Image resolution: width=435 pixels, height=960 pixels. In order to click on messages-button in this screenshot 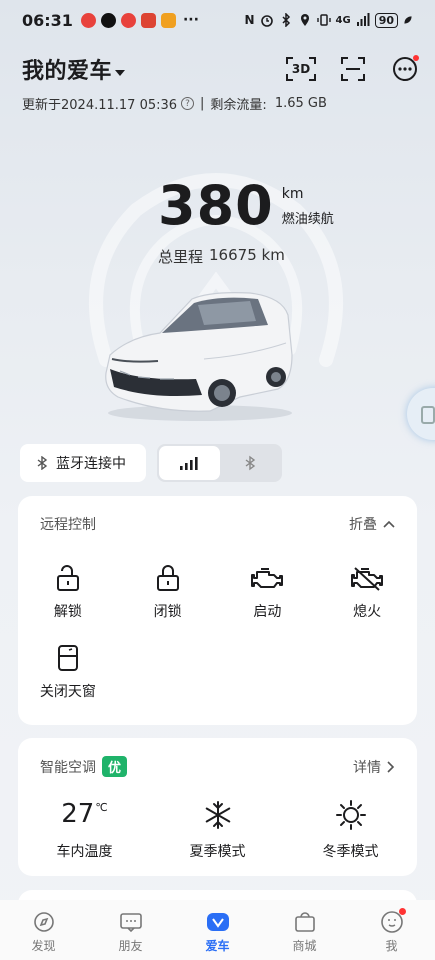, I will do `click(405, 69)`.